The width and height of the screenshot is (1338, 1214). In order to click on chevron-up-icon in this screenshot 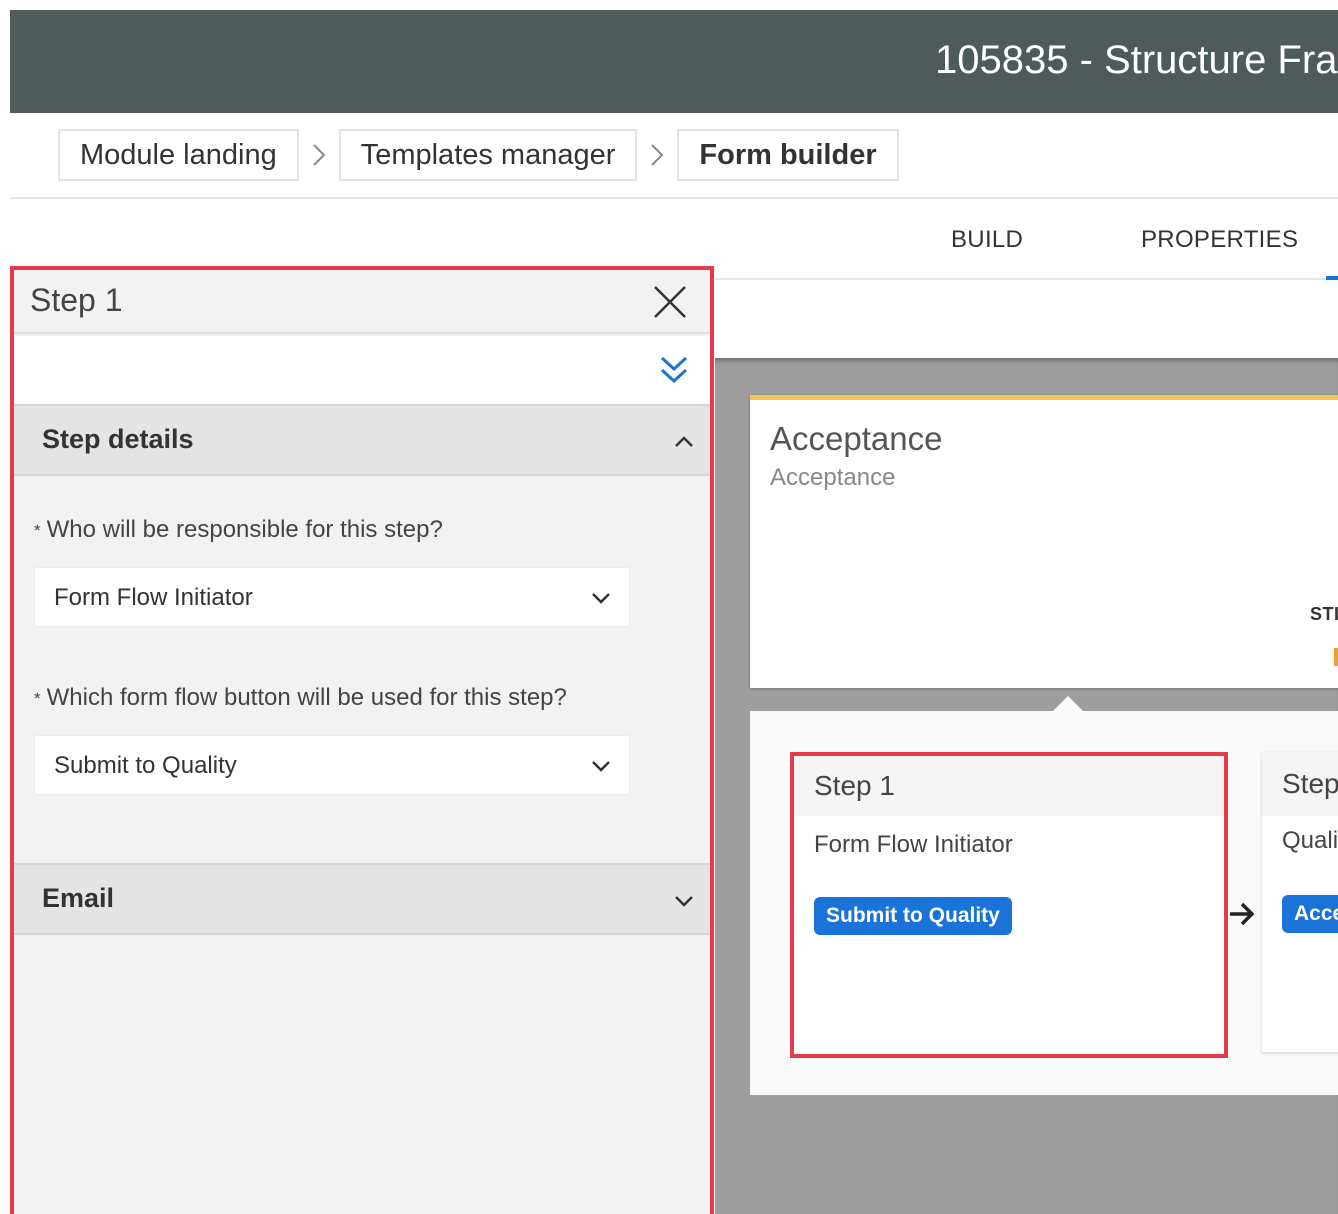, I will do `click(684, 441)`.